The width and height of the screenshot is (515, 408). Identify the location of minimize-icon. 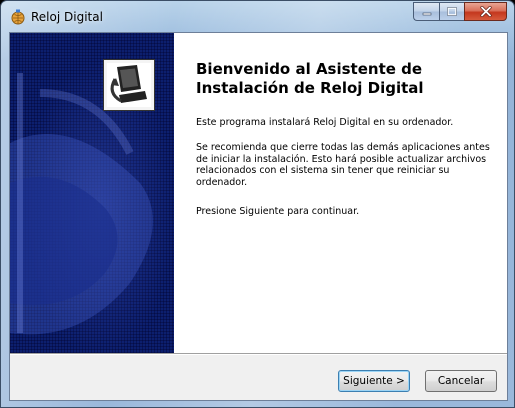
(426, 13).